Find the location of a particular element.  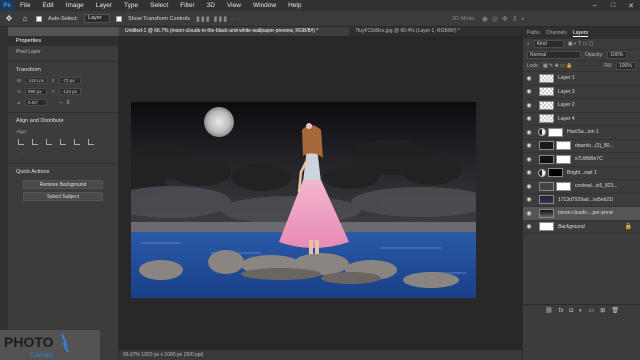

select-subject-button: Select Subject is located at coordinates (63, 196).